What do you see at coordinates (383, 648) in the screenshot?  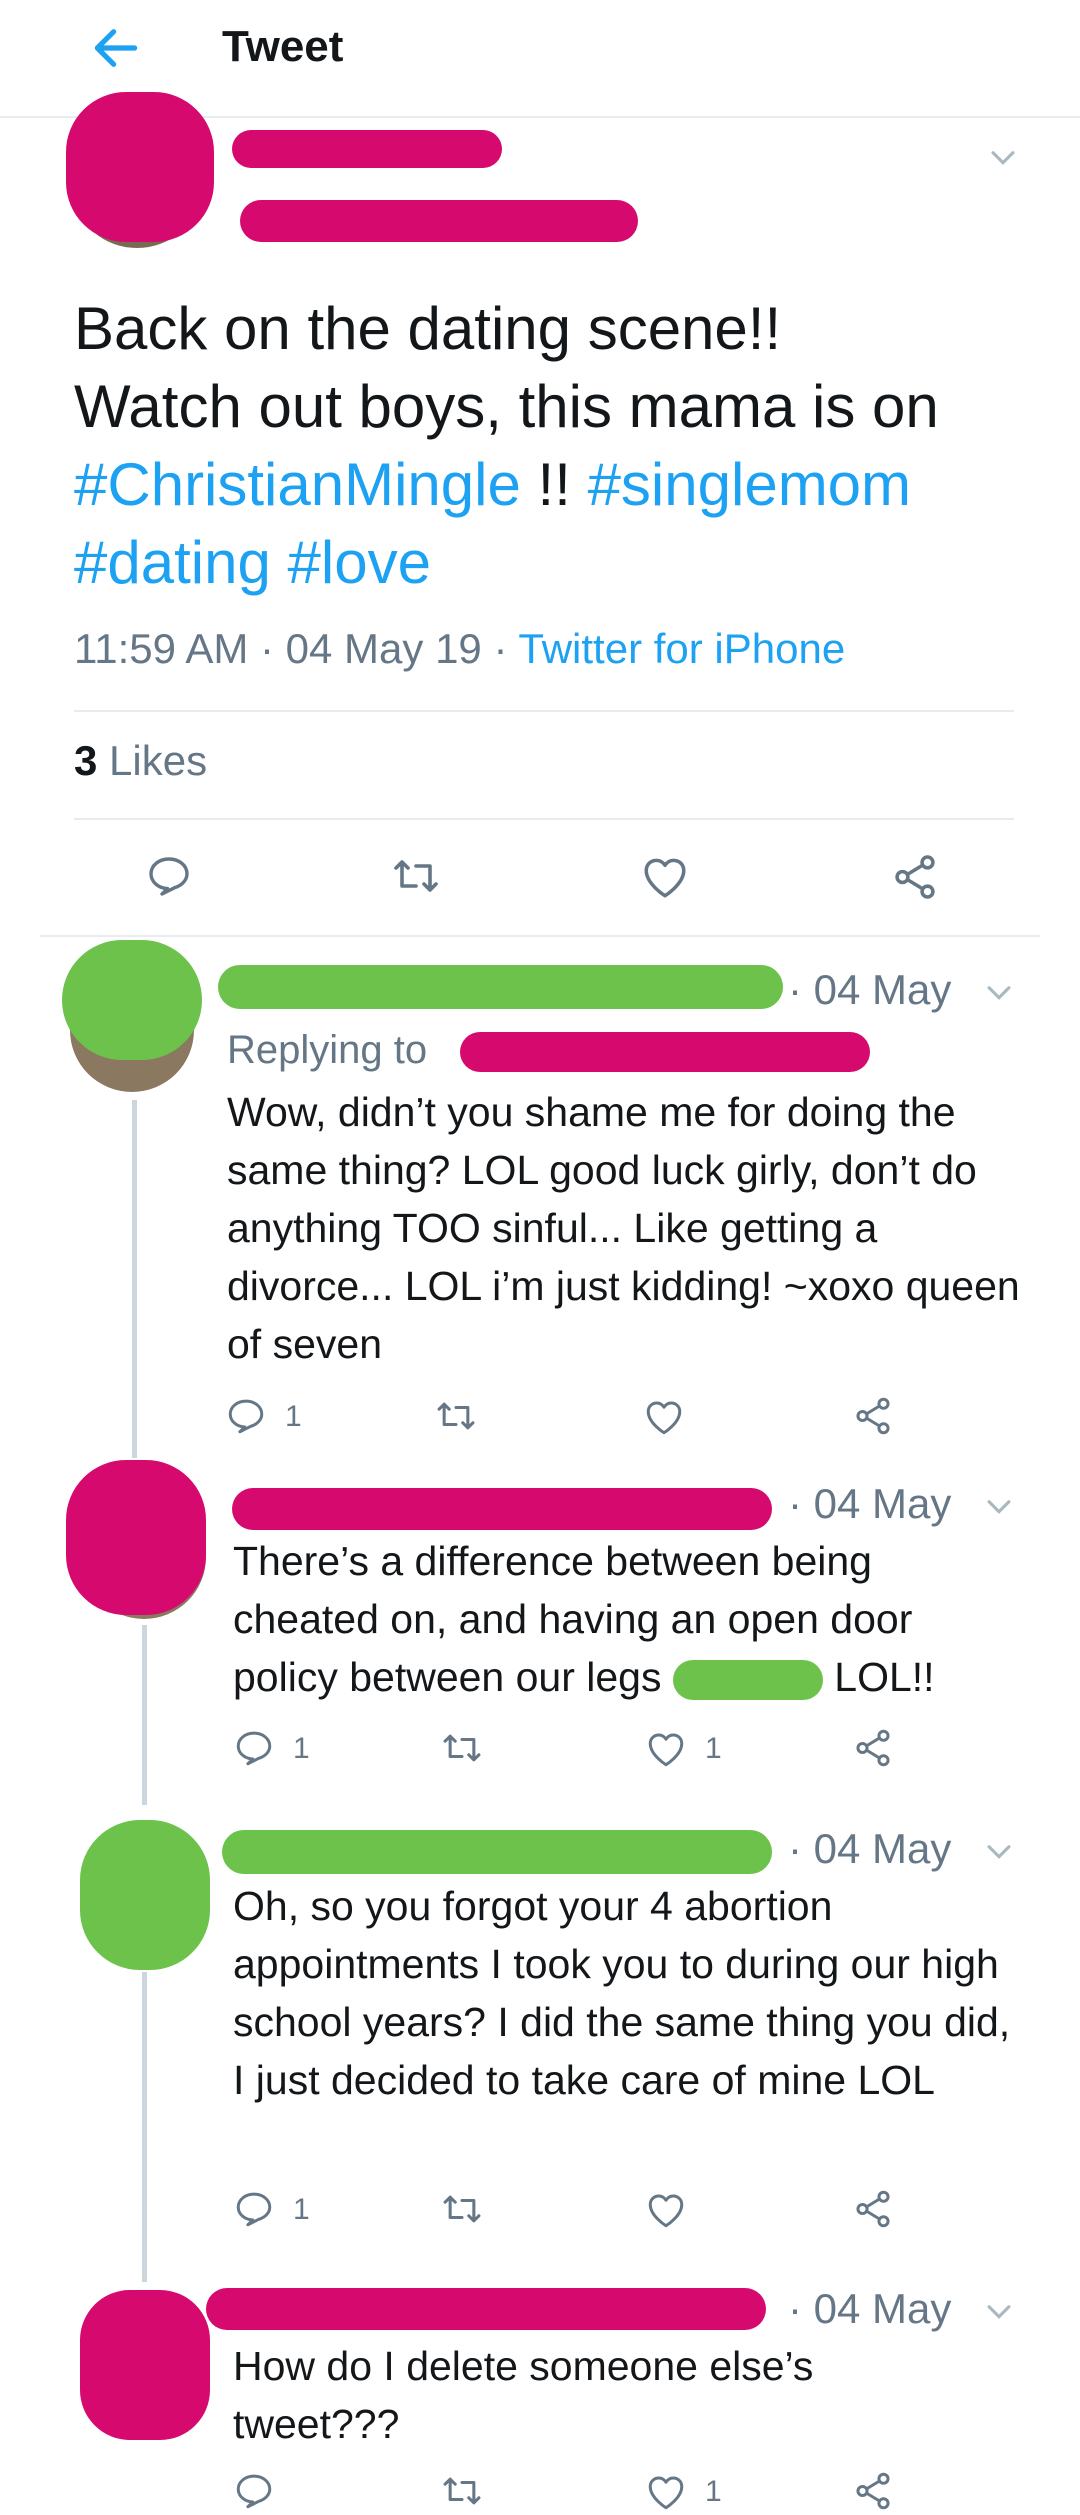 I see `tweet-date: 04 May 19` at bounding box center [383, 648].